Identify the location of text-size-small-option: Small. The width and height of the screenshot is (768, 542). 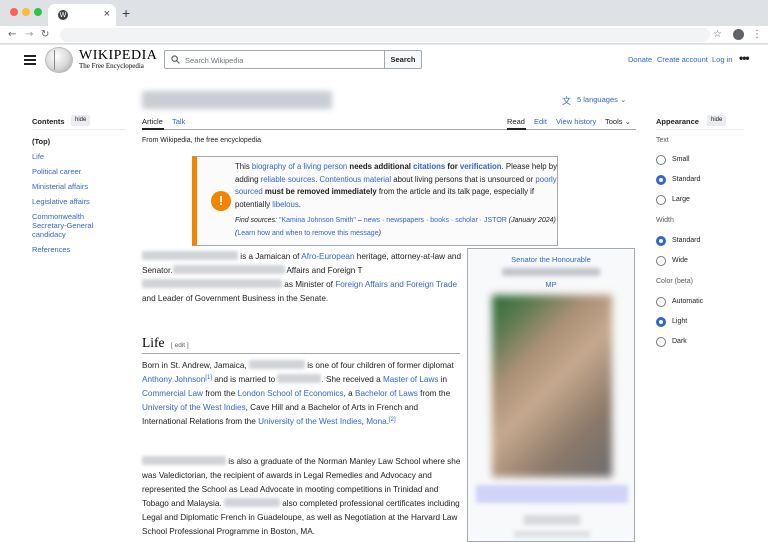
(701, 161).